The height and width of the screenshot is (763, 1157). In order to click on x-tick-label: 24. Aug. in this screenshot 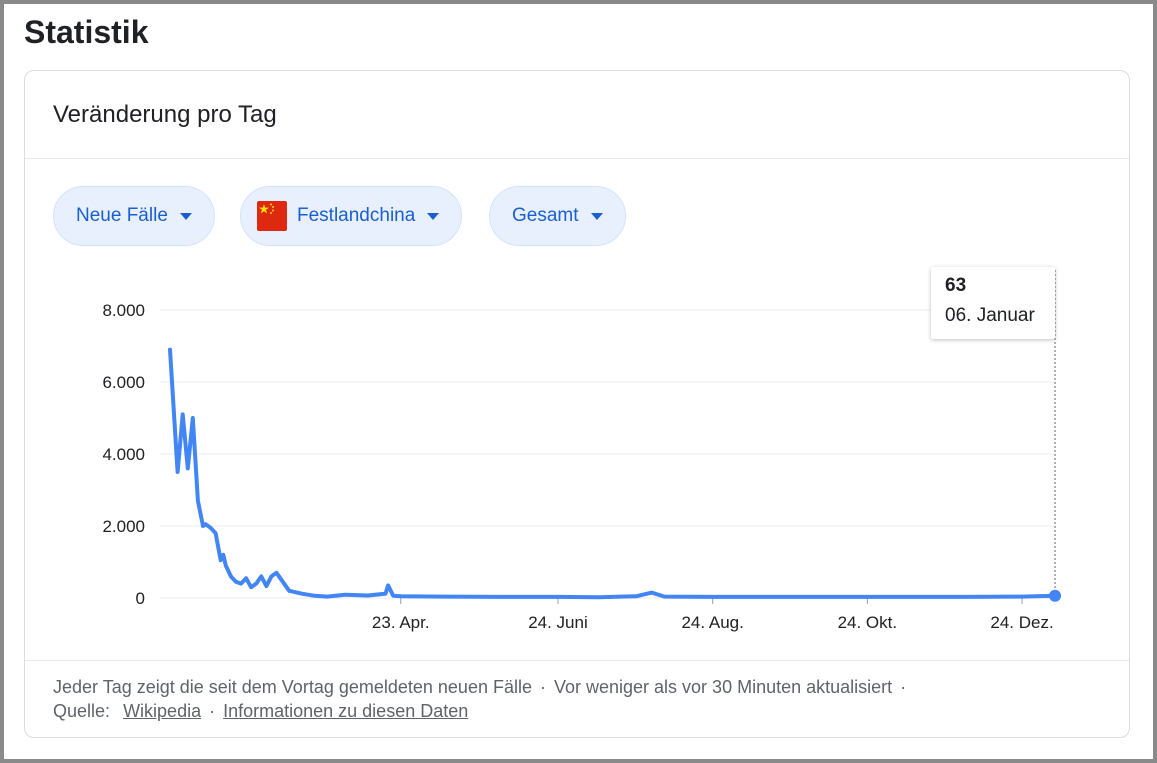, I will do `click(712, 622)`.